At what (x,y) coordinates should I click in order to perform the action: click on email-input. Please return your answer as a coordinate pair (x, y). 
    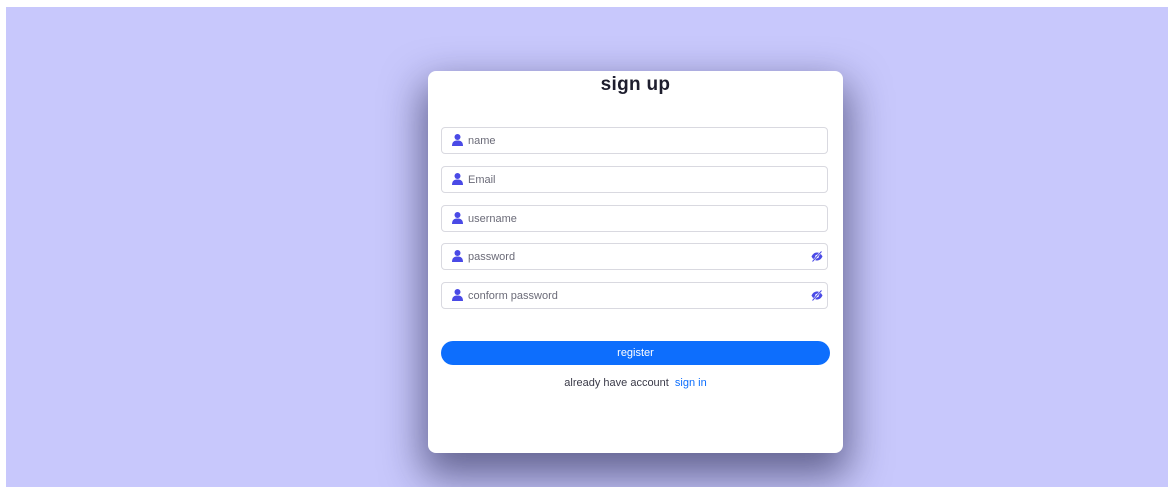
    Looking at the image, I should click on (633, 179).